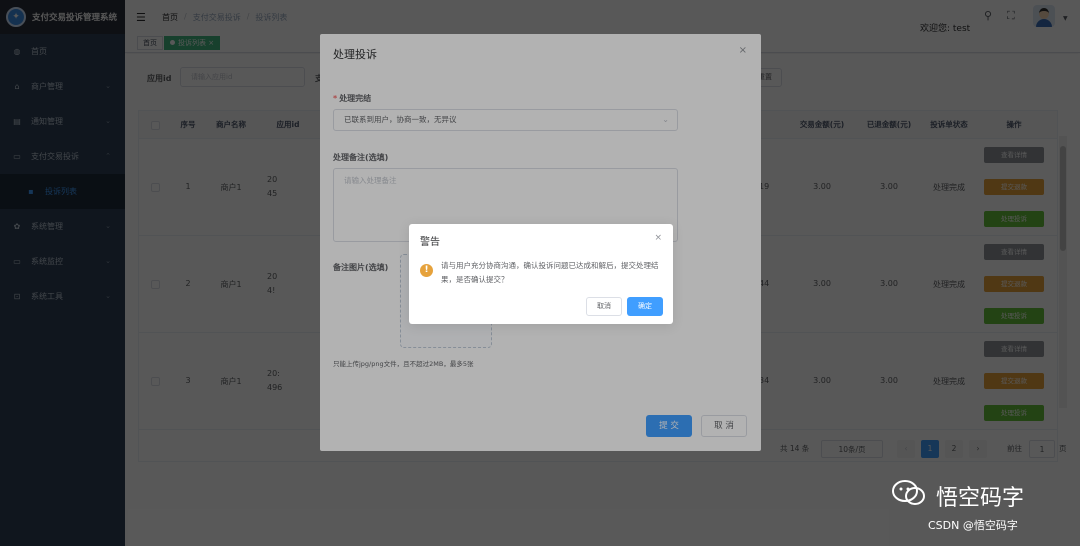 This screenshot has height=546, width=1080. Describe the element at coordinates (426, 270) in the screenshot. I see `warning-icon: !` at that location.